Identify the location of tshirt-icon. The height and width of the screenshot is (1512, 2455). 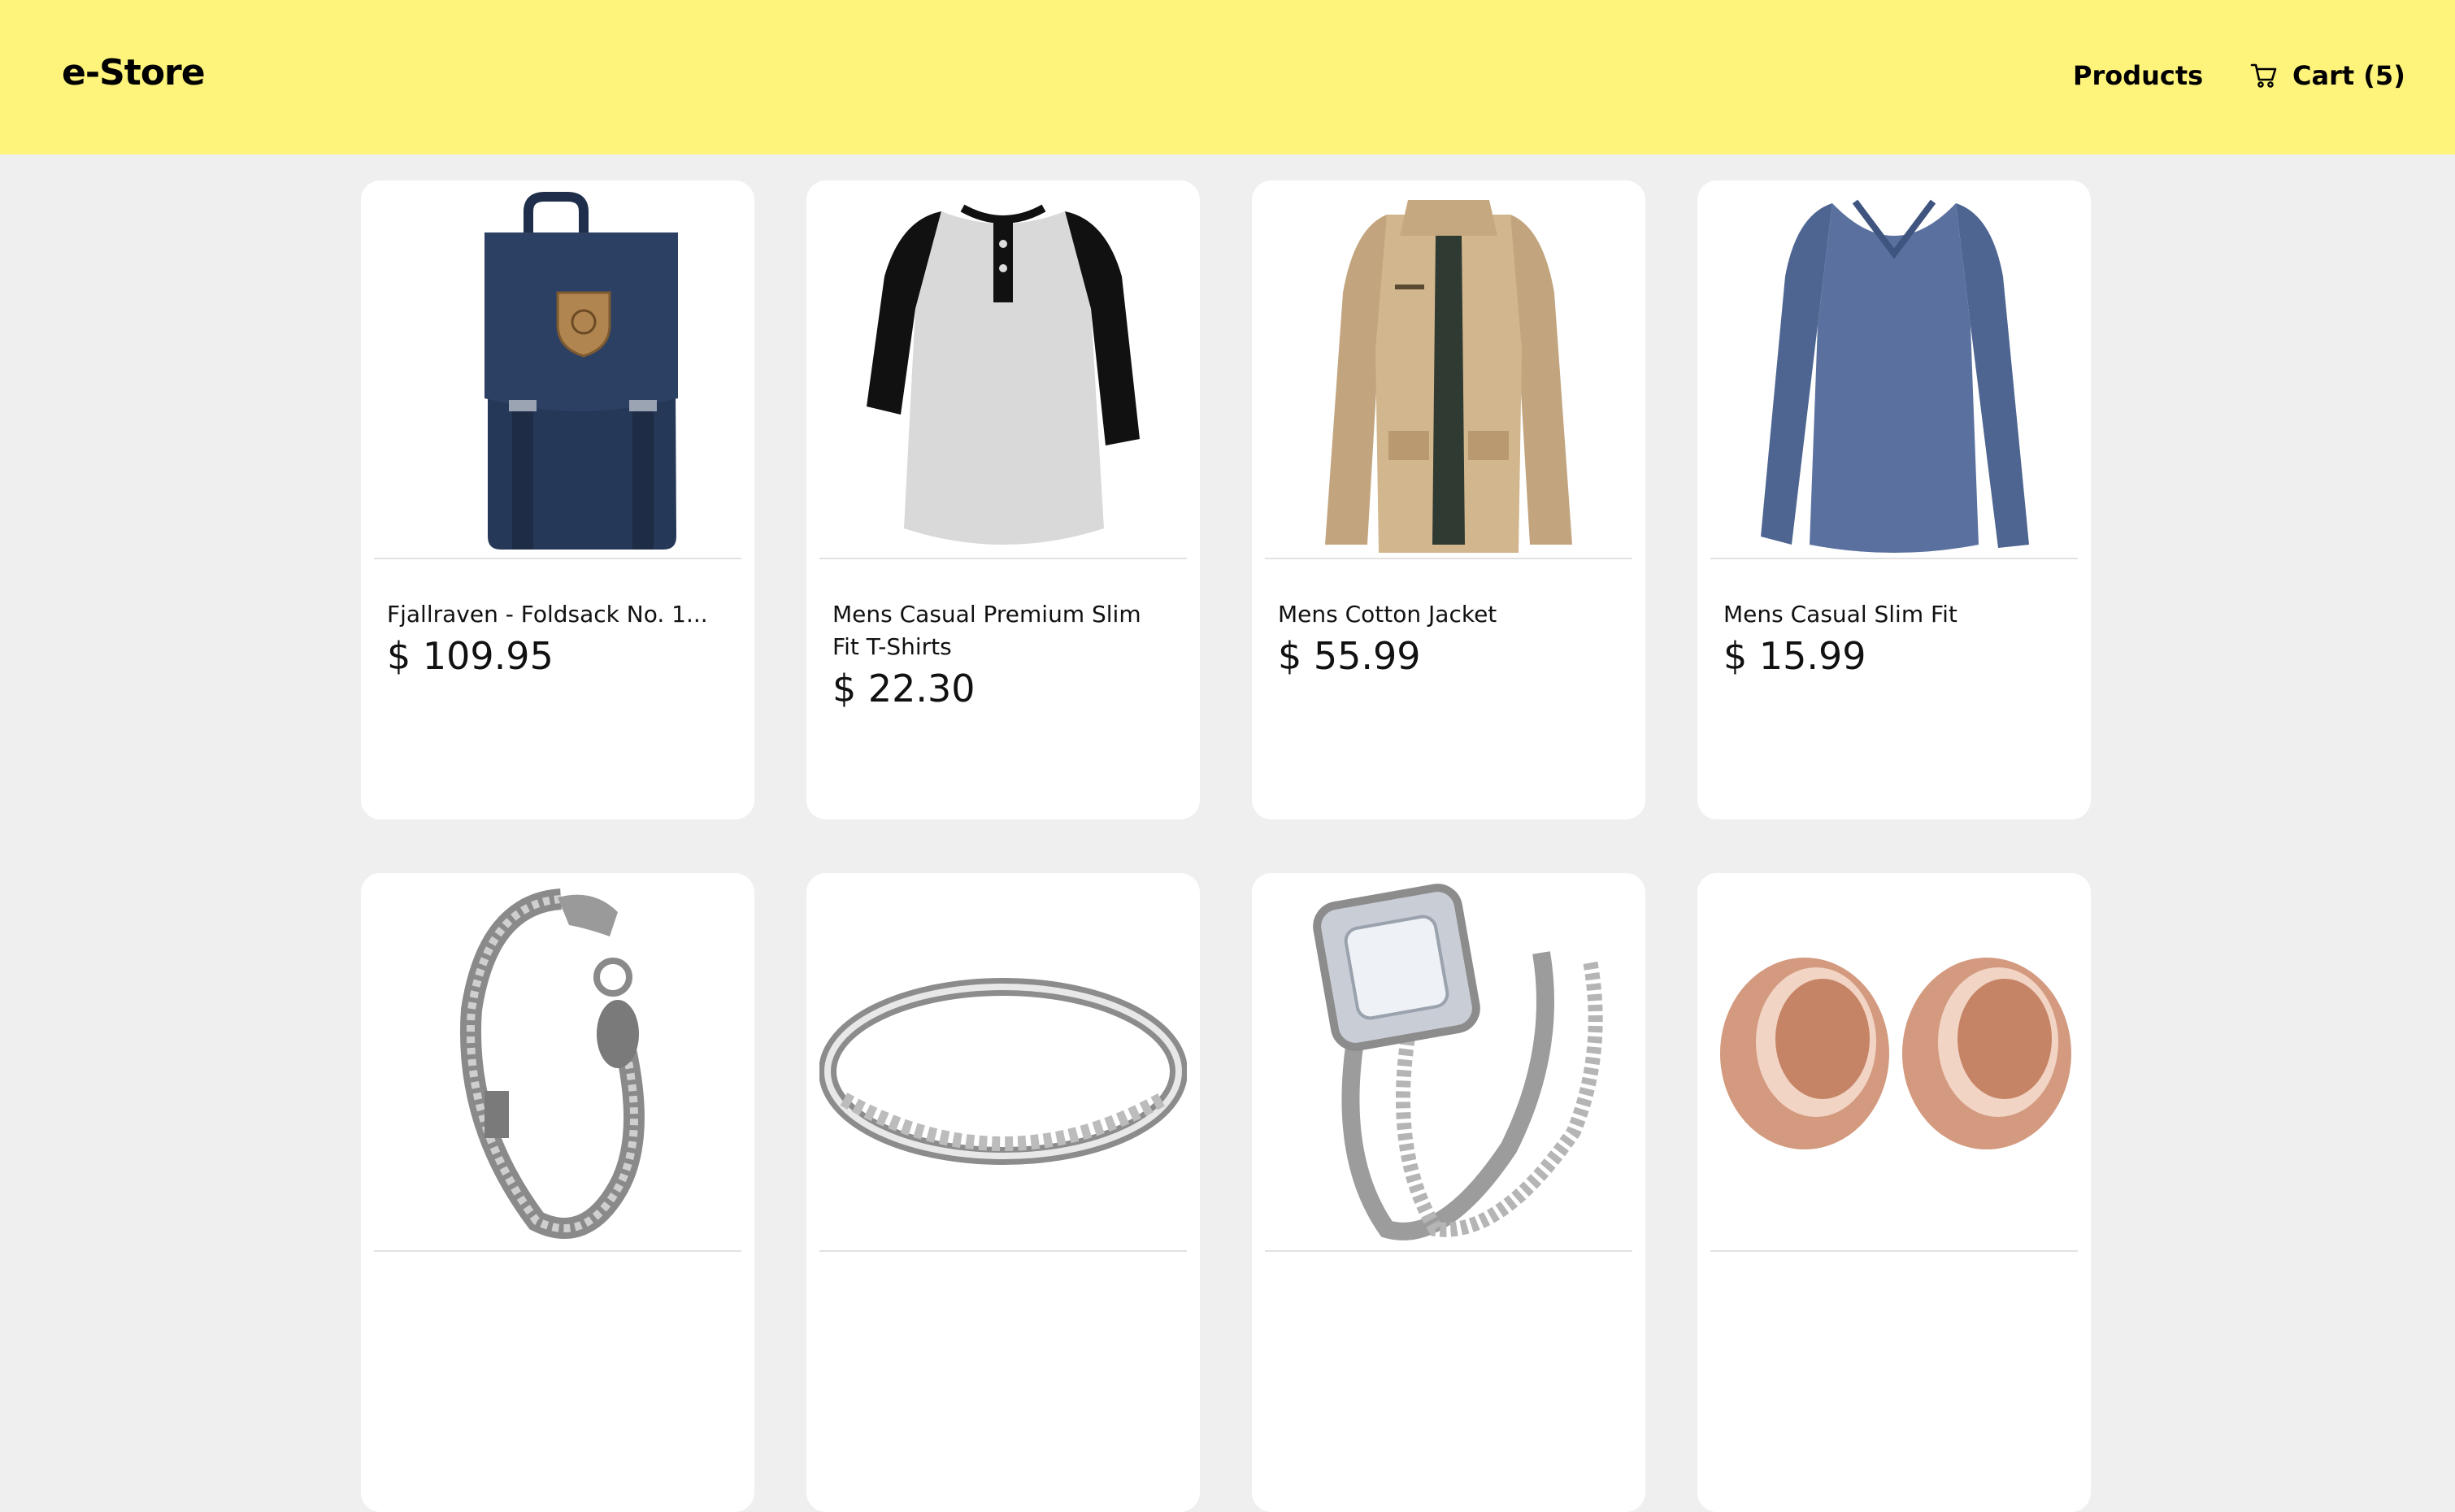
(1003, 374).